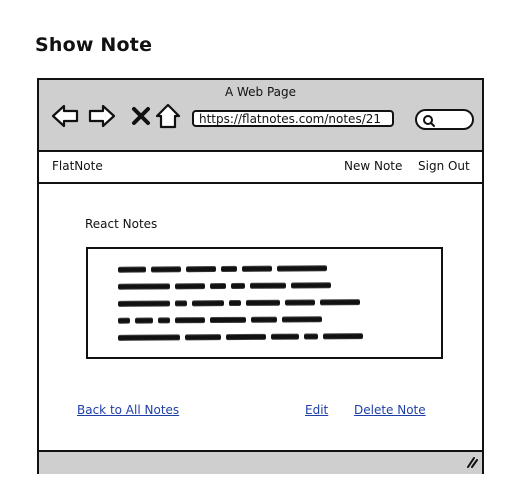  Describe the element at coordinates (444, 119) in the screenshot. I see `browser-search-field` at that location.